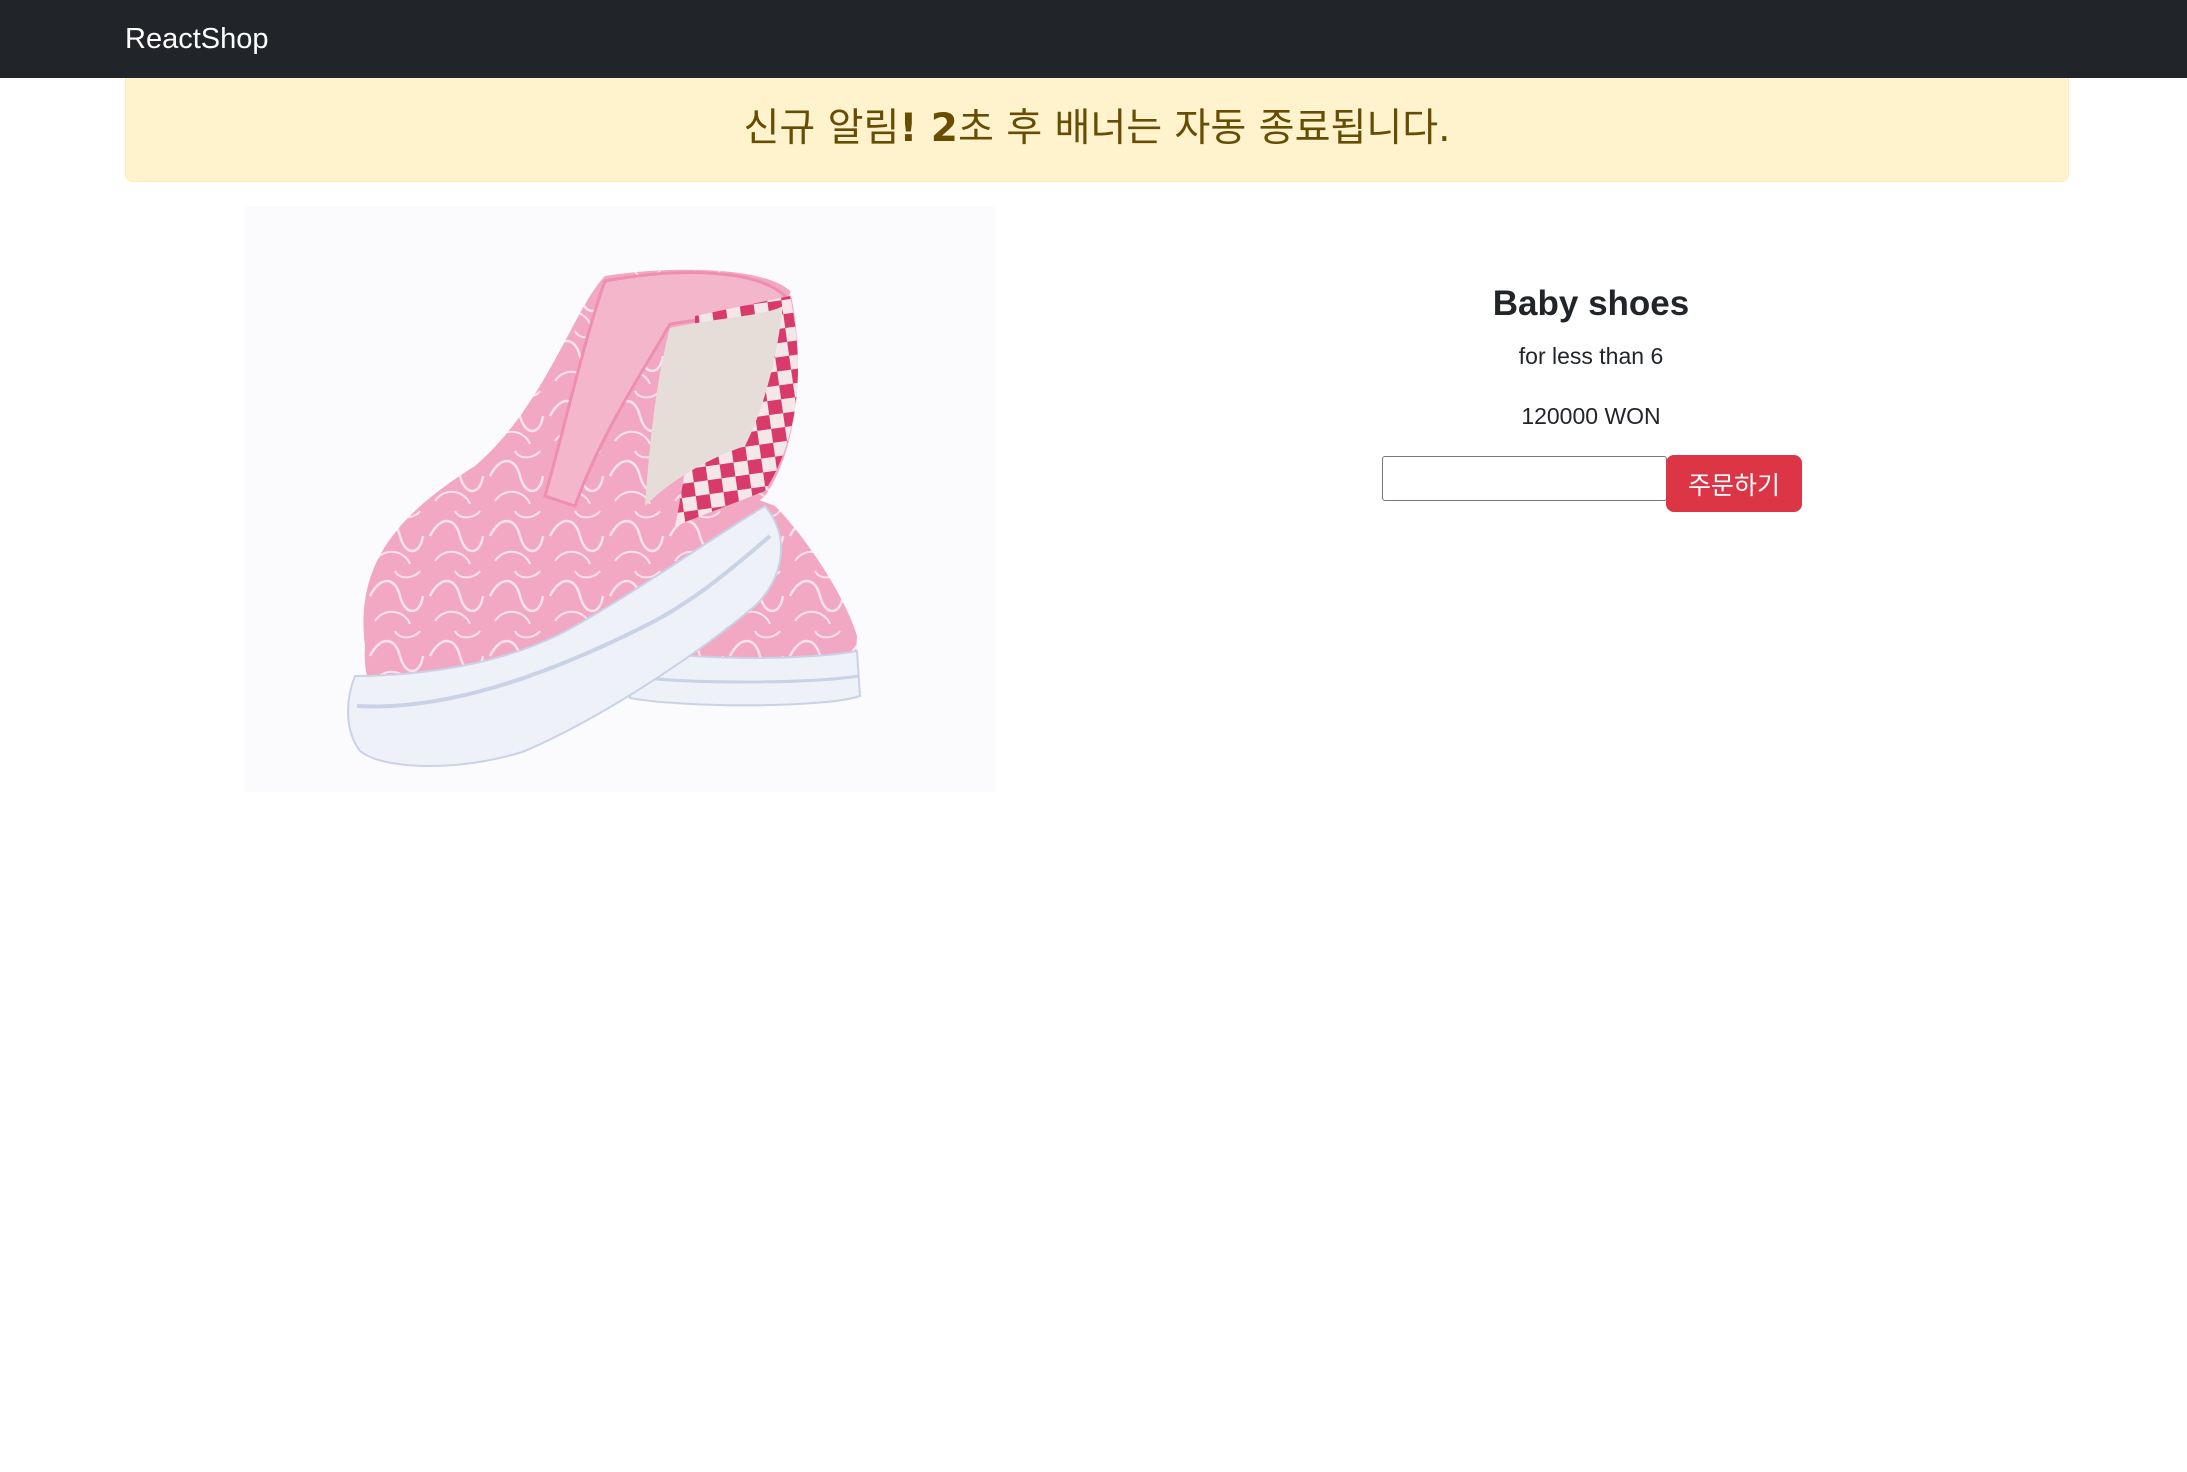 The height and width of the screenshot is (1472, 2187). I want to click on alert-message: 신규 알림! 2초 후 배너는 자동 종료됩니다., so click(1097, 125).